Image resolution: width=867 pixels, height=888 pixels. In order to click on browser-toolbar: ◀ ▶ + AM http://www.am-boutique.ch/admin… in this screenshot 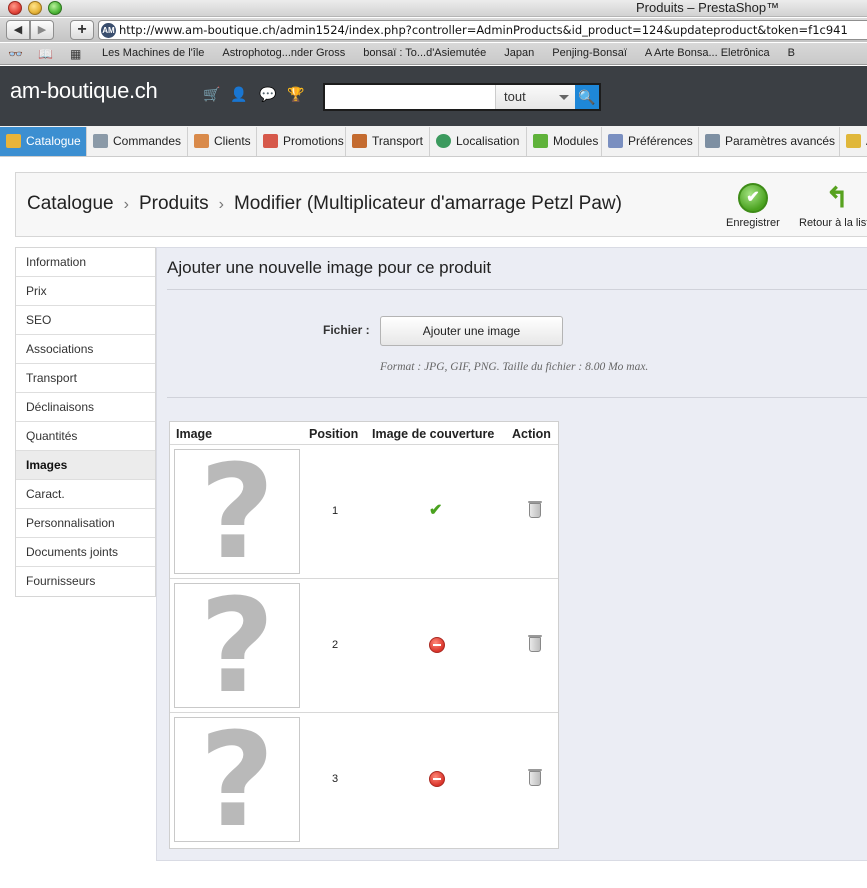, I will do `click(433, 30)`.